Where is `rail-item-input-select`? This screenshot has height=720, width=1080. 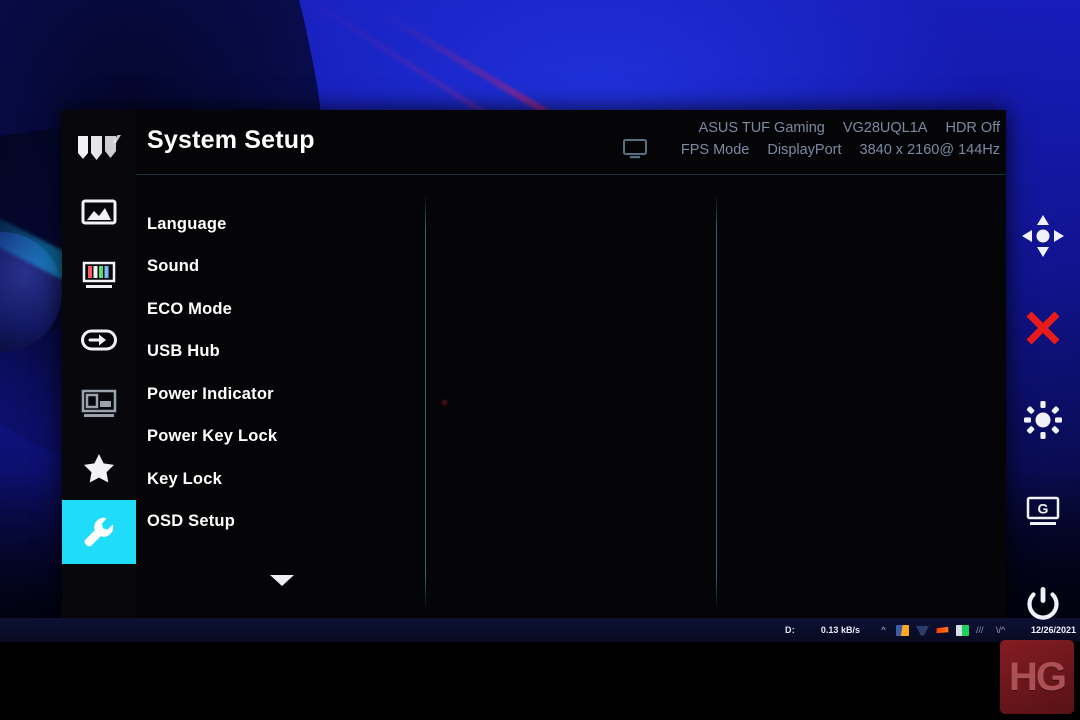
rail-item-input-select is located at coordinates (99, 340).